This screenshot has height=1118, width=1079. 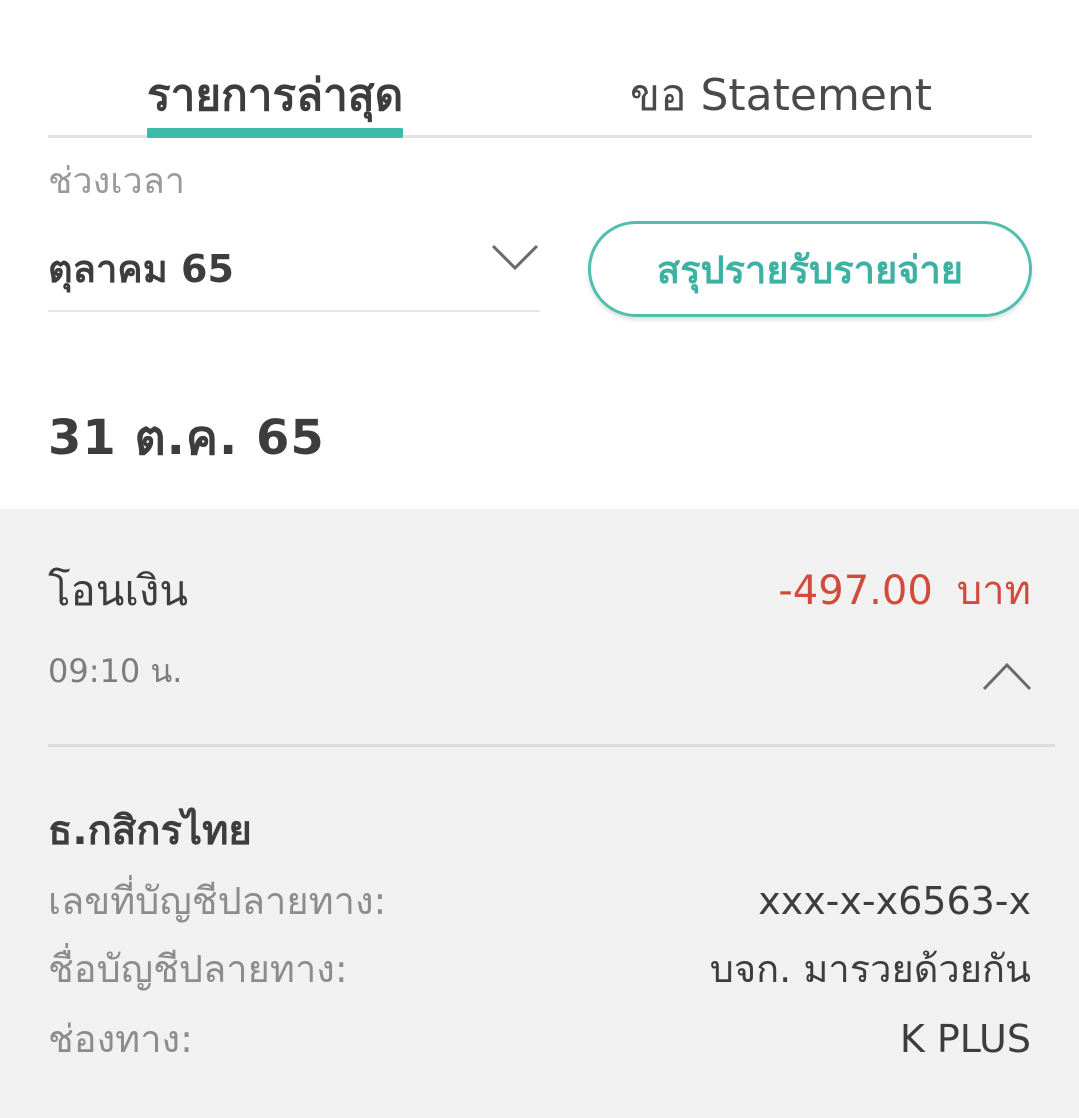 What do you see at coordinates (965, 1039) in the screenshot?
I see `detail-value: K PLUS` at bounding box center [965, 1039].